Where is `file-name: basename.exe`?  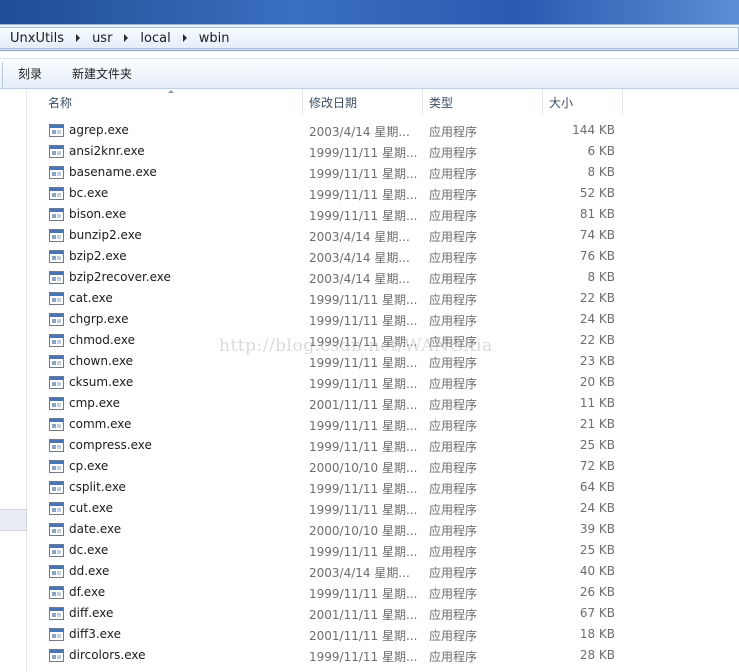 file-name: basename.exe is located at coordinates (113, 172).